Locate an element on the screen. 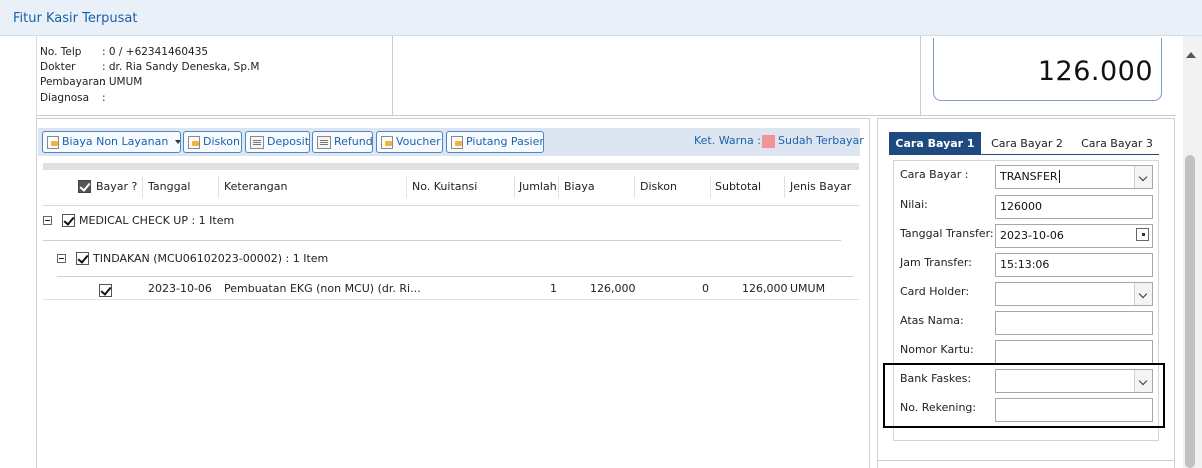 This screenshot has width=1202, height=468. col-biaya: Biaya is located at coordinates (579, 186).